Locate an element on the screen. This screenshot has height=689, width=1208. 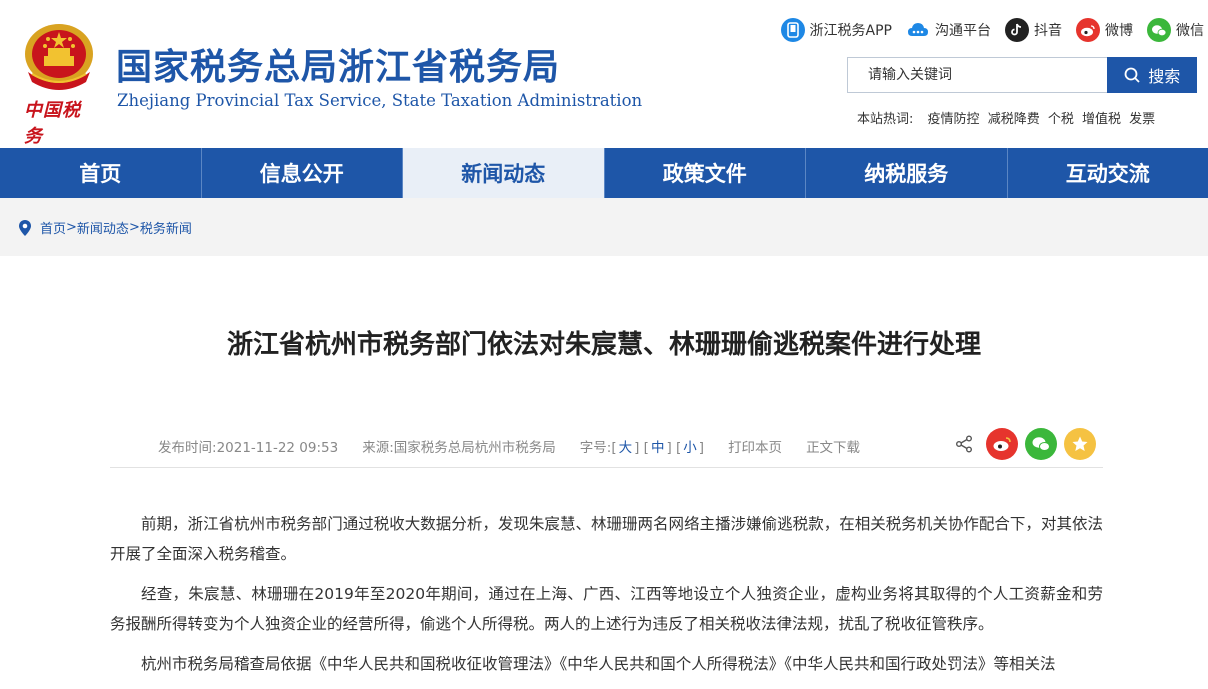
search-bar: 搜索 is located at coordinates (1022, 75).